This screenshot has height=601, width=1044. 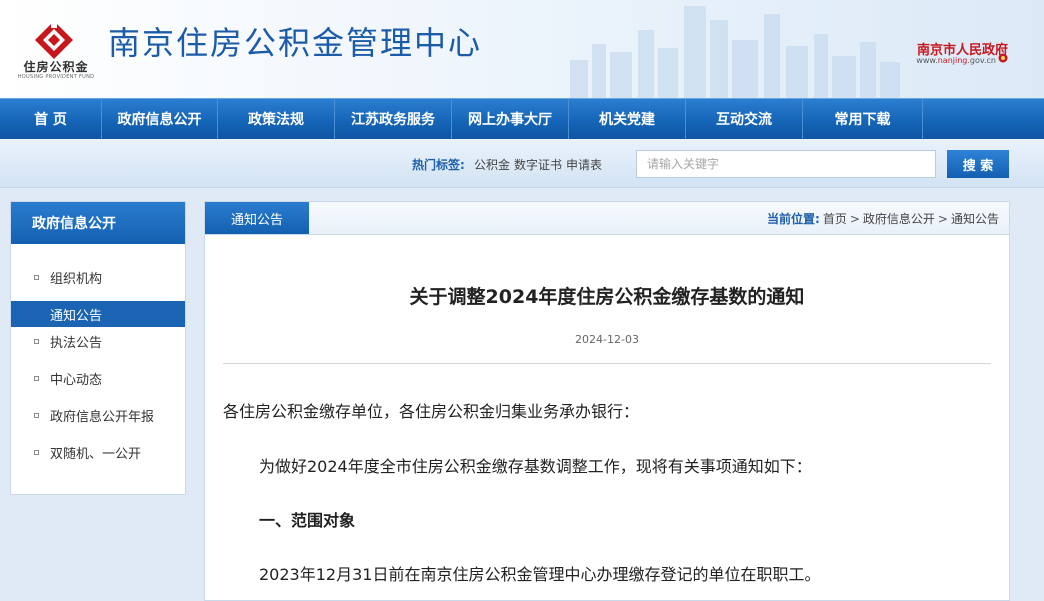 I want to click on breadcrumb: 当前位置: 首页 > 政府信息公开 > 通知公告, so click(x=883, y=218).